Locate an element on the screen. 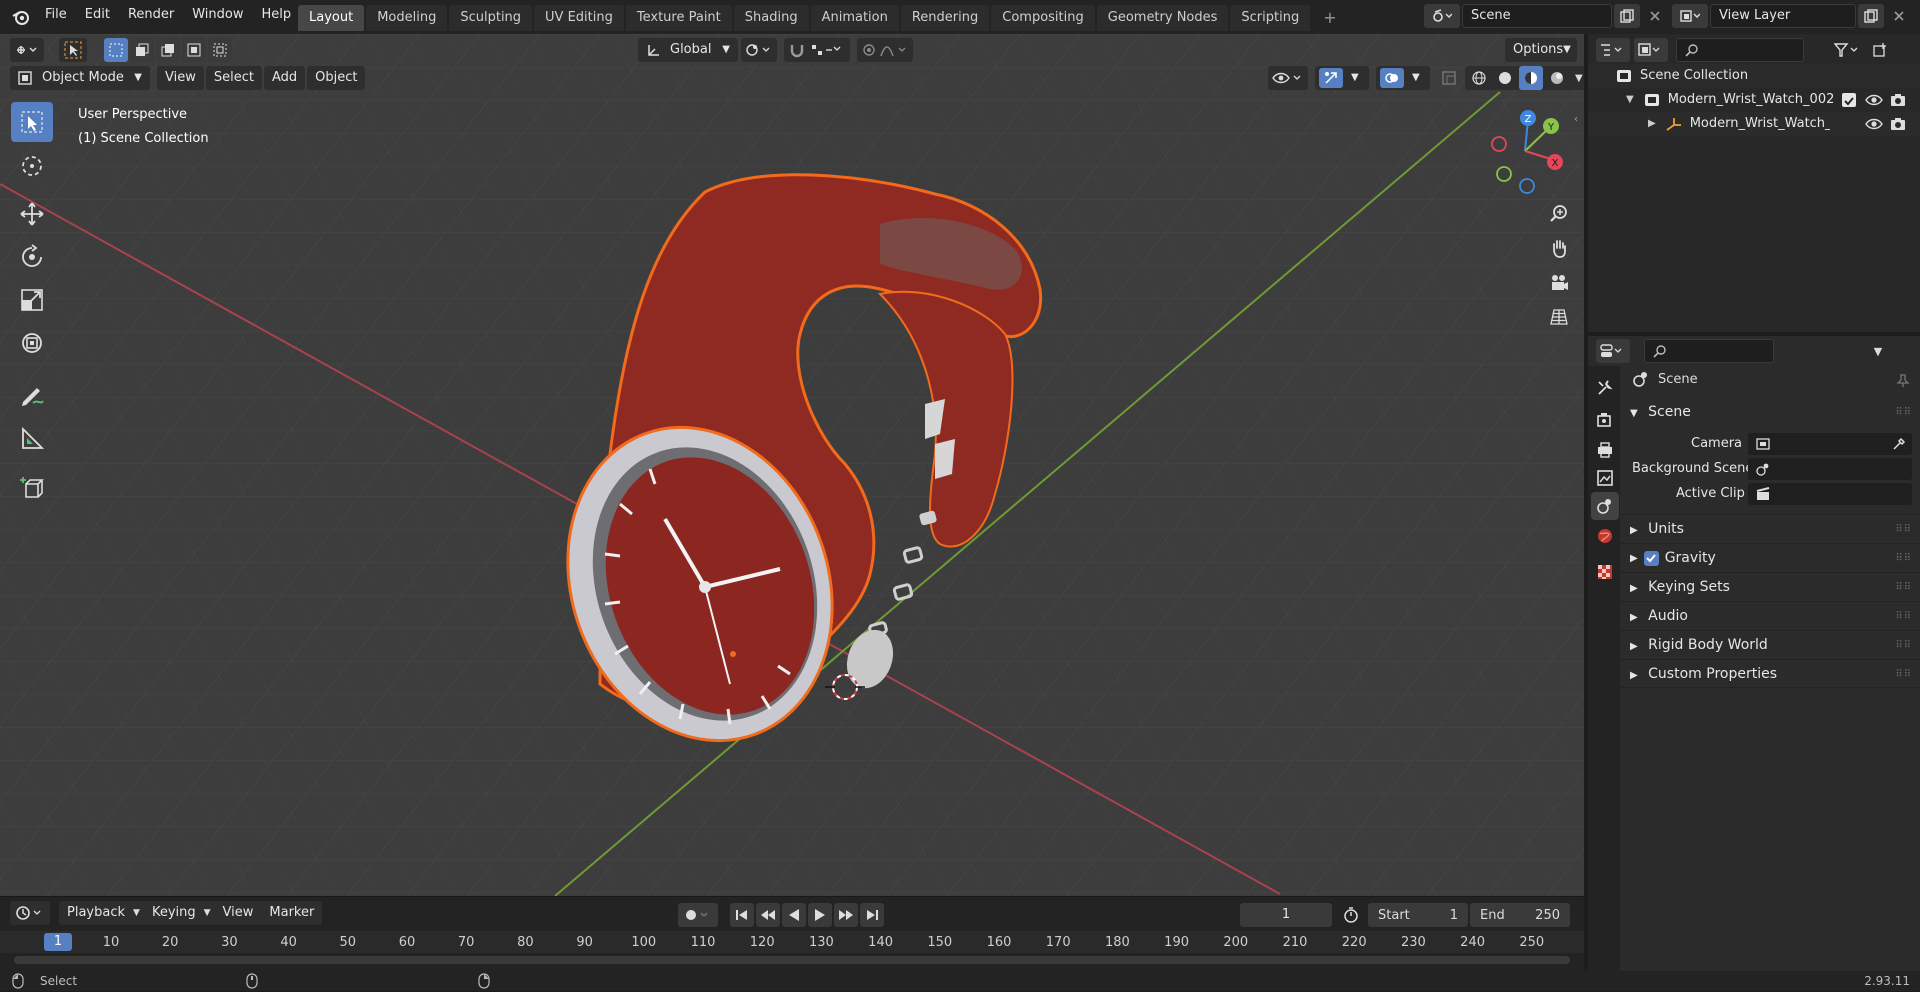 This screenshot has height=992, width=1920. tool-select-box is located at coordinates (32, 122).